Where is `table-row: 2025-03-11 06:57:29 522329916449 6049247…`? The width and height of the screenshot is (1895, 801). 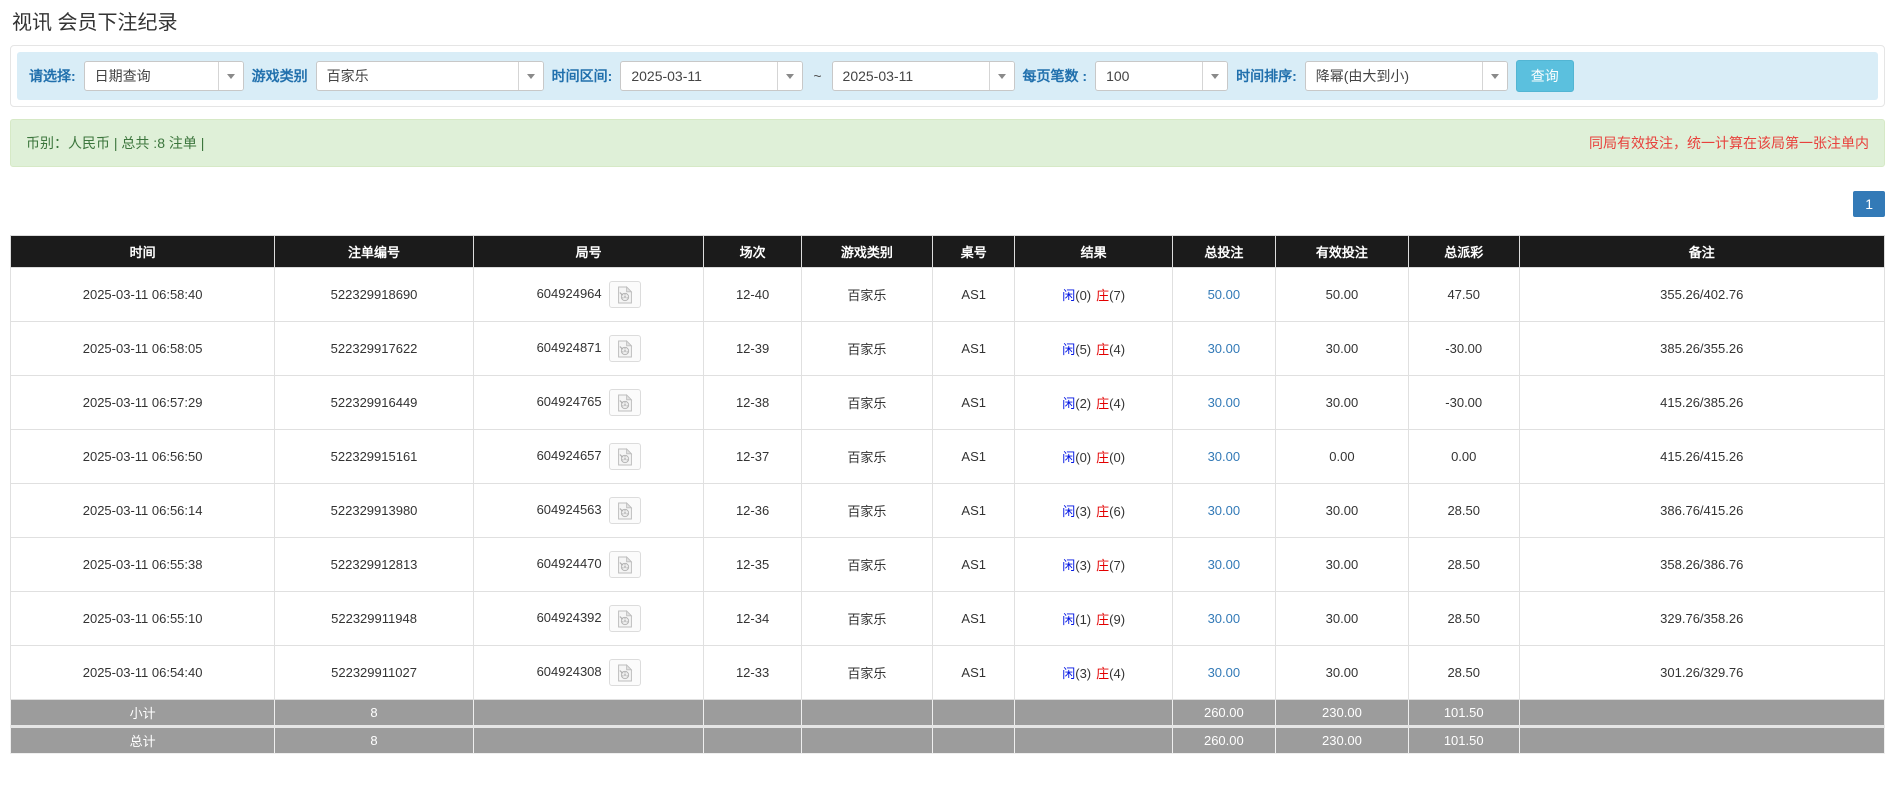 table-row: 2025-03-11 06:57:29 522329916449 6049247… is located at coordinates (947, 402).